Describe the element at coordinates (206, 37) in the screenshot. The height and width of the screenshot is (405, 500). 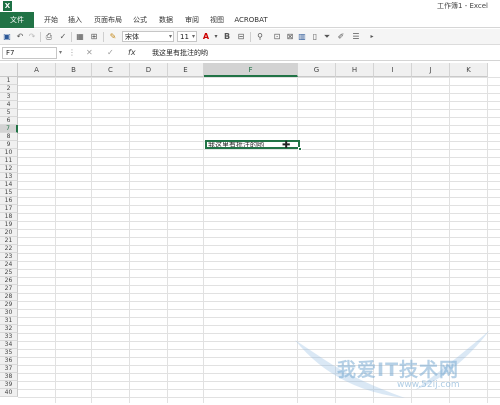
I see `font-color-icon: A` at that location.